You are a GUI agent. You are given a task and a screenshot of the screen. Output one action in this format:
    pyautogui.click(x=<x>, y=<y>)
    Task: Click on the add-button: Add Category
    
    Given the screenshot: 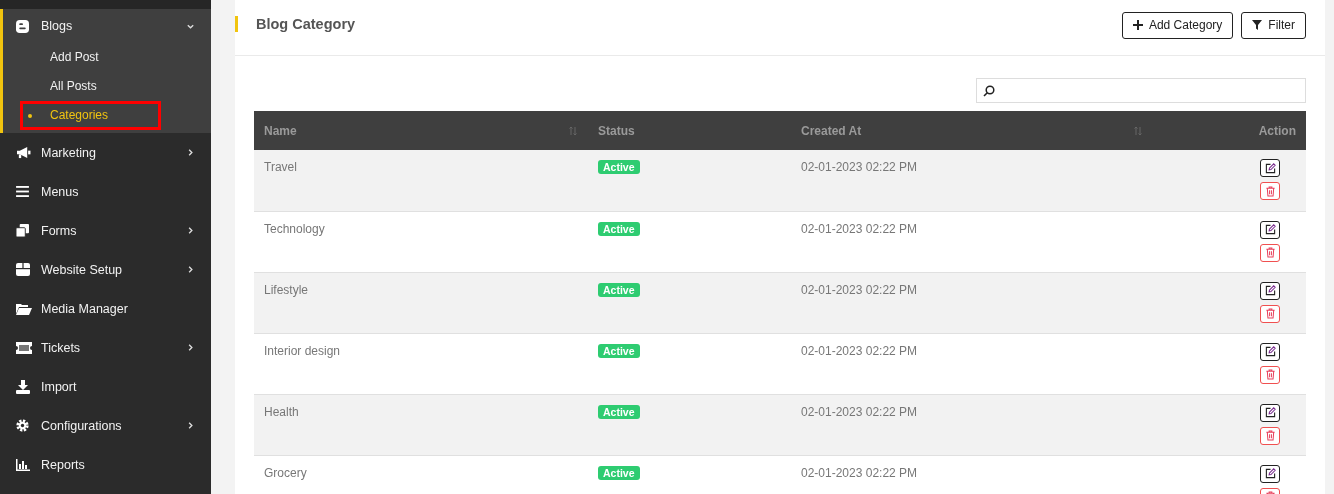 What is the action you would take?
    pyautogui.click(x=1177, y=25)
    